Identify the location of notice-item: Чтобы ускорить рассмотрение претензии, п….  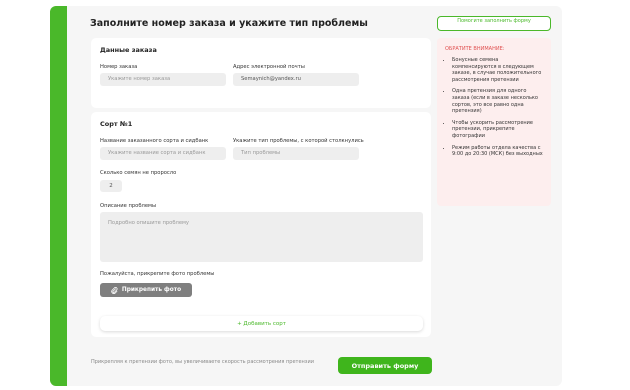
(497, 130).